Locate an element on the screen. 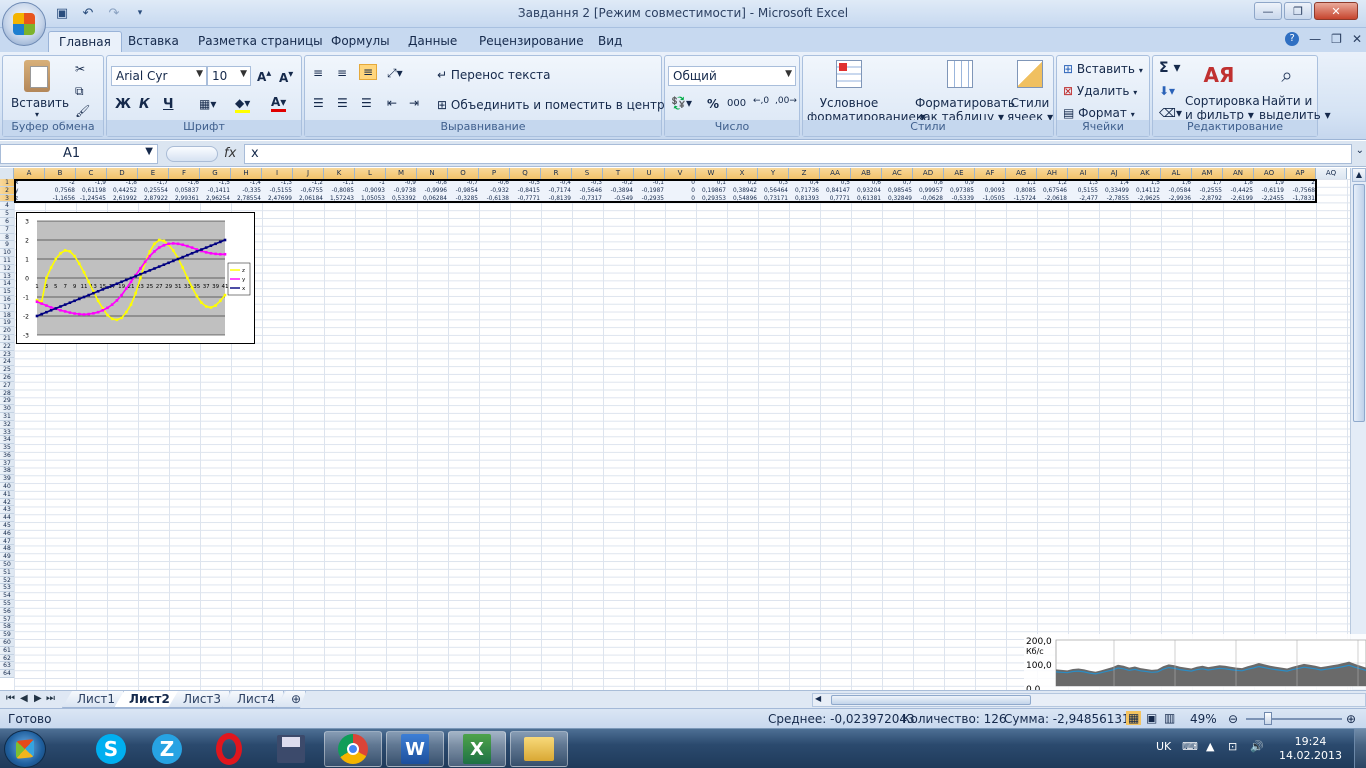 Image resolution: width=1366 pixels, height=768 pixels. cell: -0,0628 is located at coordinates (928, 199).